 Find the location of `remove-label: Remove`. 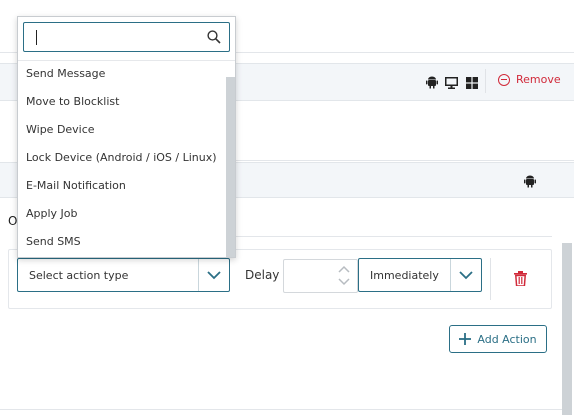

remove-label: Remove is located at coordinates (538, 79).